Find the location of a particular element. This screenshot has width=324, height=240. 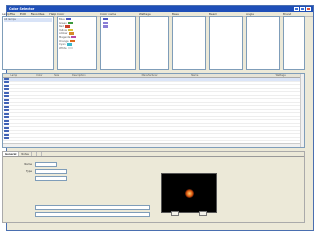

filter-column-color-name: Color name is located at coordinates (118, 41).